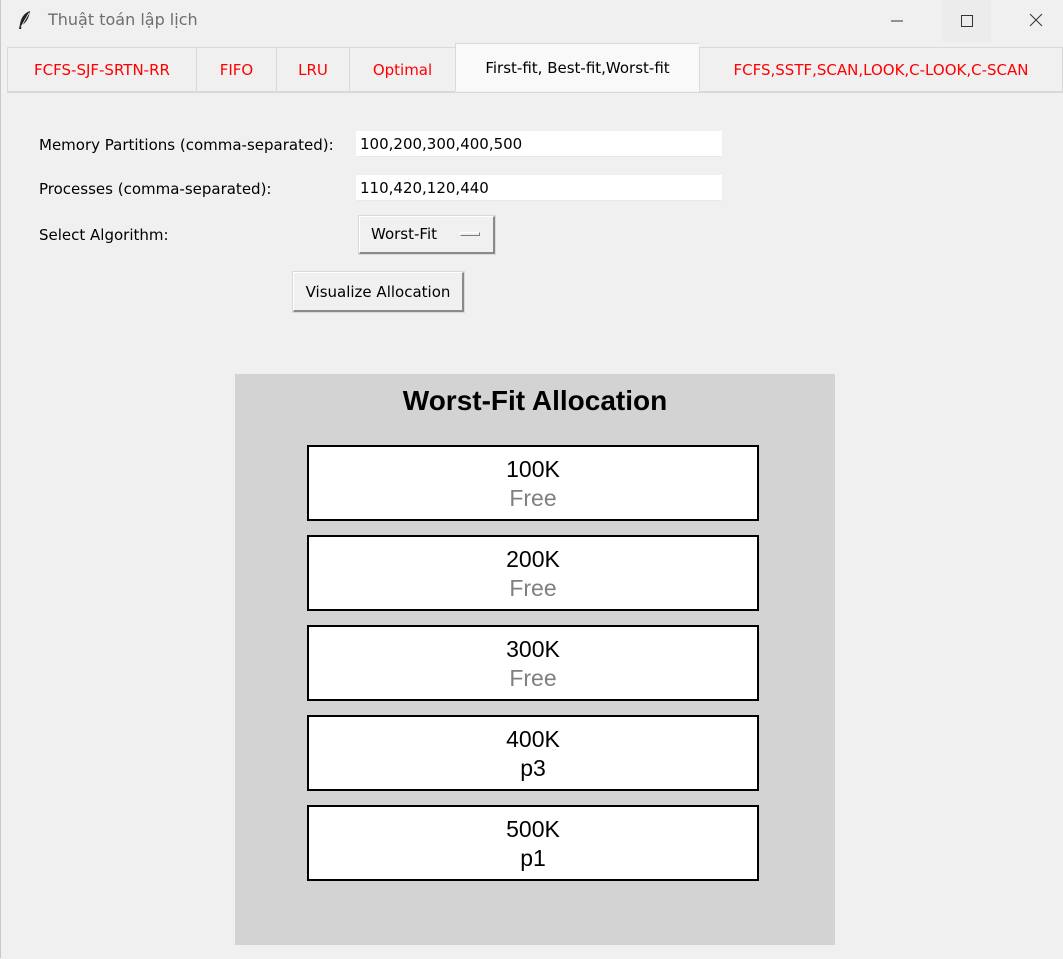 The height and width of the screenshot is (959, 1063). I want to click on block-size: 100K, so click(533, 469).